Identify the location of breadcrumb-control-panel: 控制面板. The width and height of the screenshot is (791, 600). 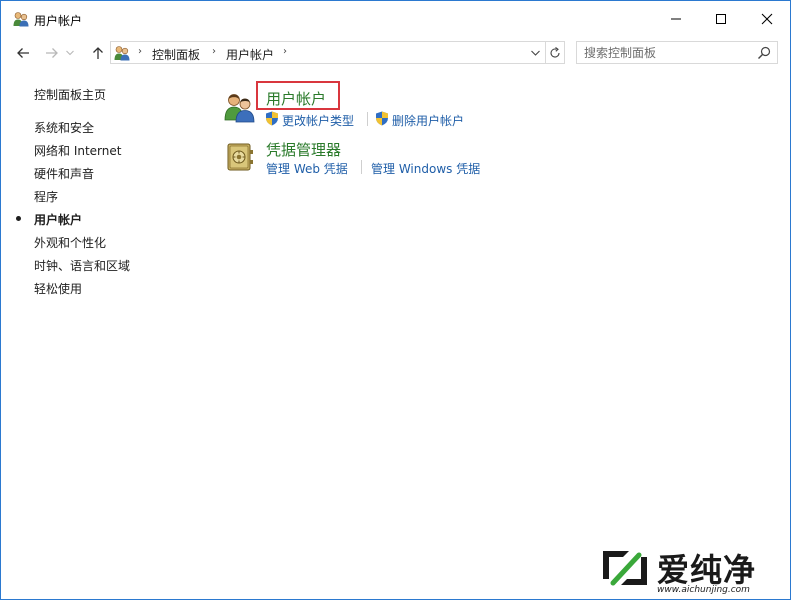
(176, 54).